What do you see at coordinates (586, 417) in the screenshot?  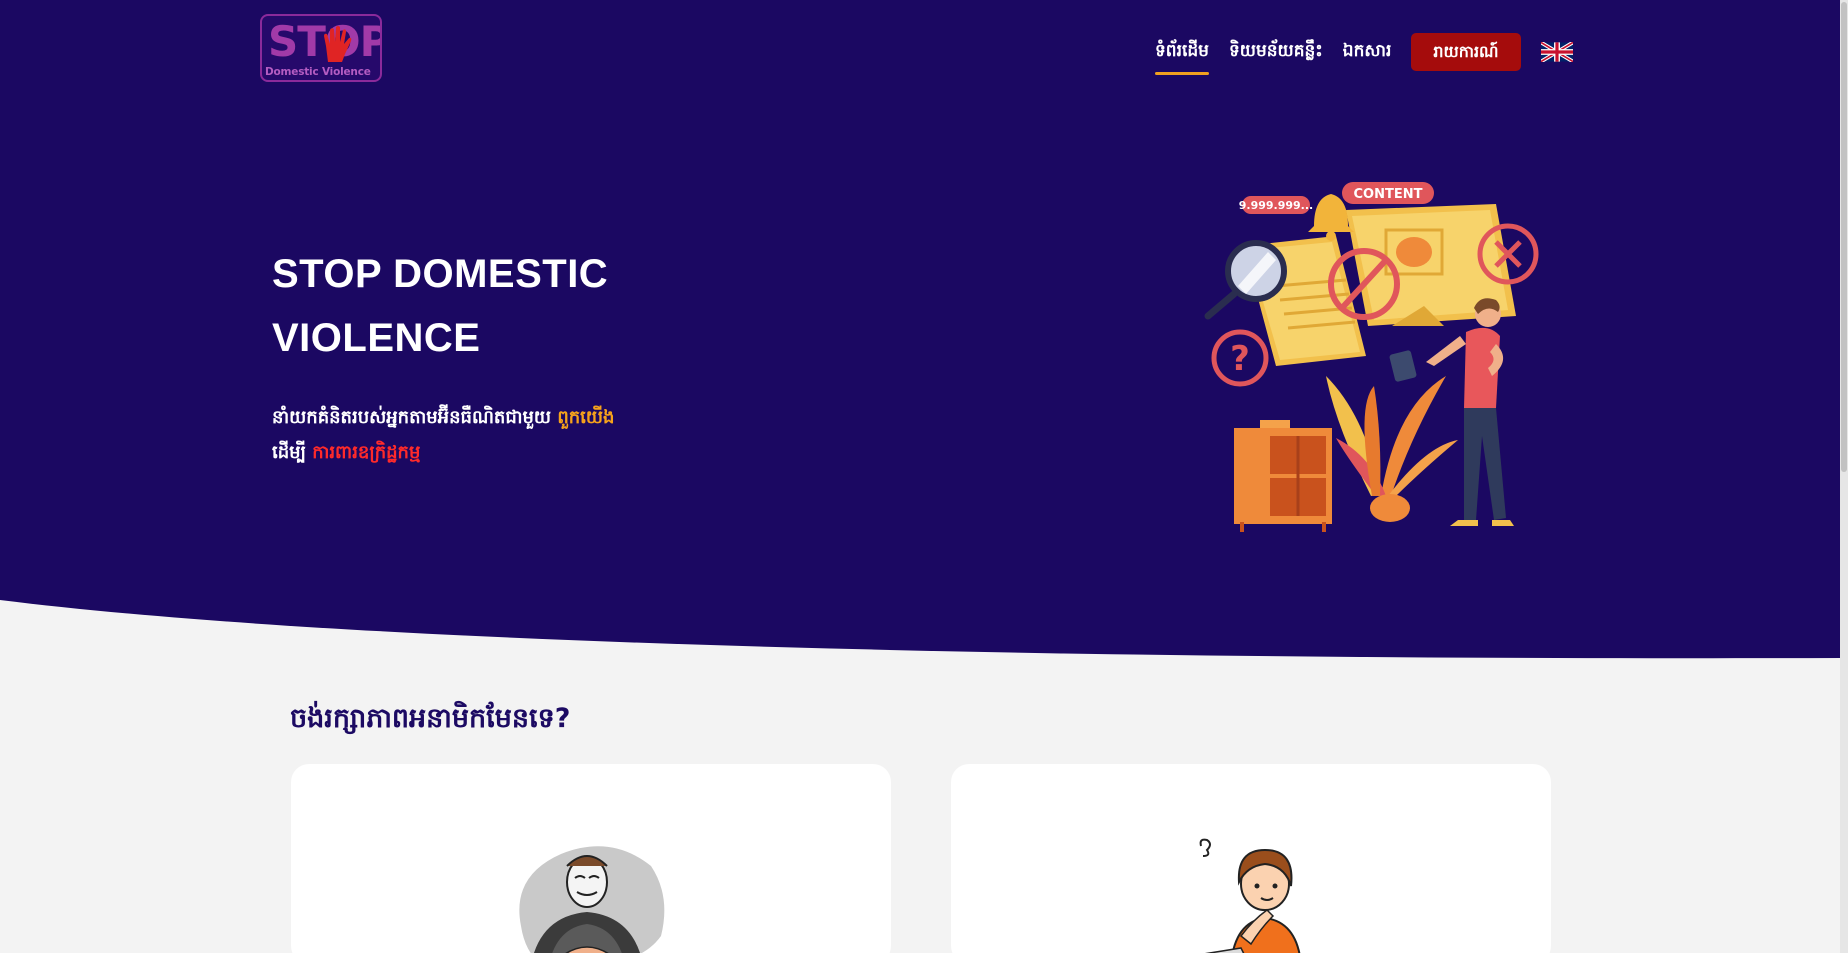 I see `hero-highlight-us: ពួកយើង` at bounding box center [586, 417].